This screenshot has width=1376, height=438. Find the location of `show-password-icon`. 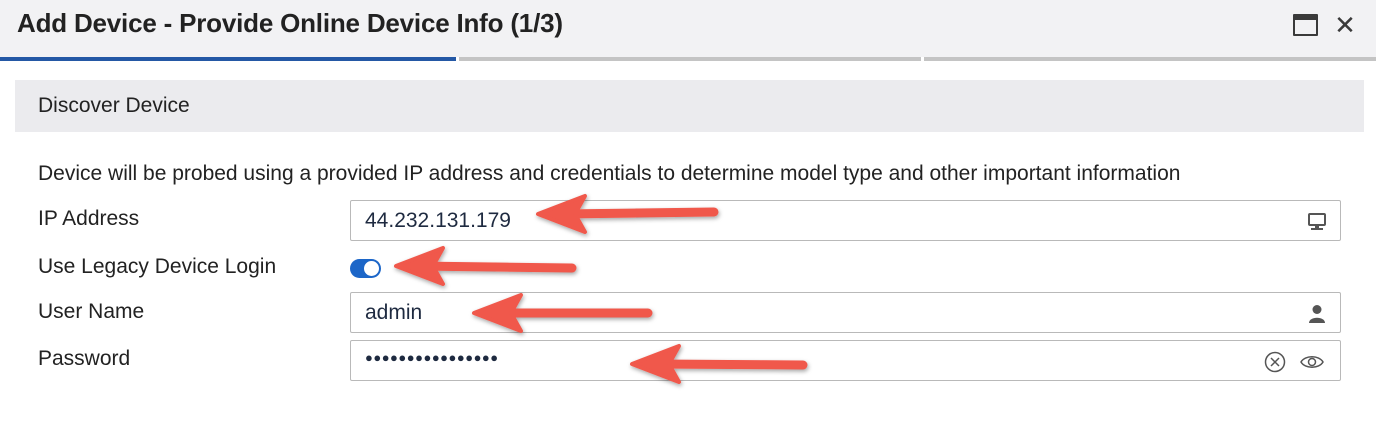

show-password-icon is located at coordinates (1312, 362).